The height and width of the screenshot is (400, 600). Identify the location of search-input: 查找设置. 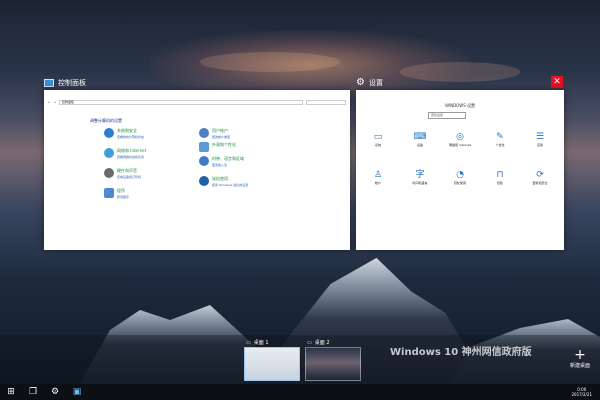
(447, 115).